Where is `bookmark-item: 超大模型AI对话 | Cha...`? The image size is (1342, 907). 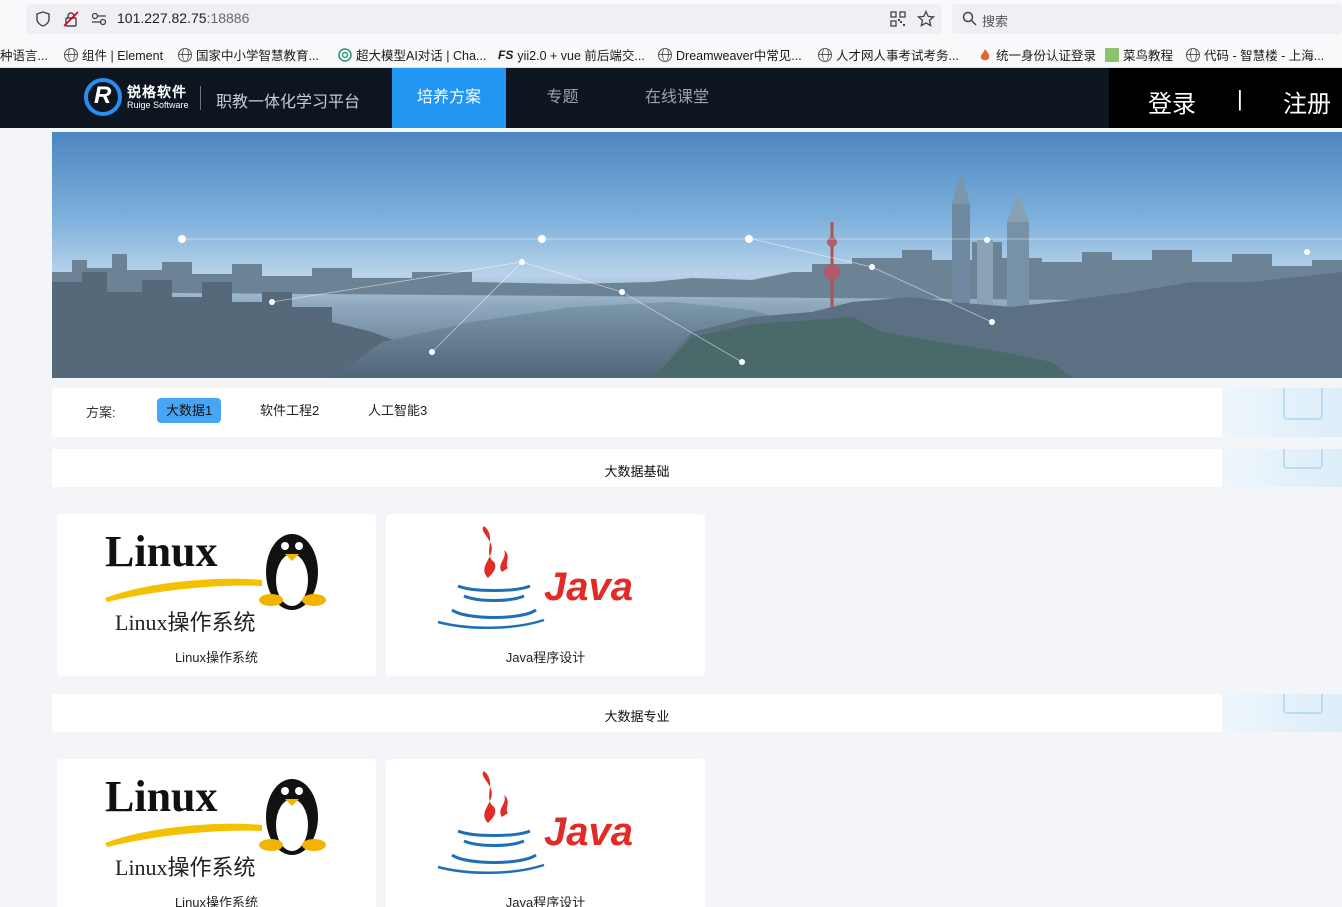
bookmark-item: 超大模型AI对话 | Cha... is located at coordinates (412, 54).